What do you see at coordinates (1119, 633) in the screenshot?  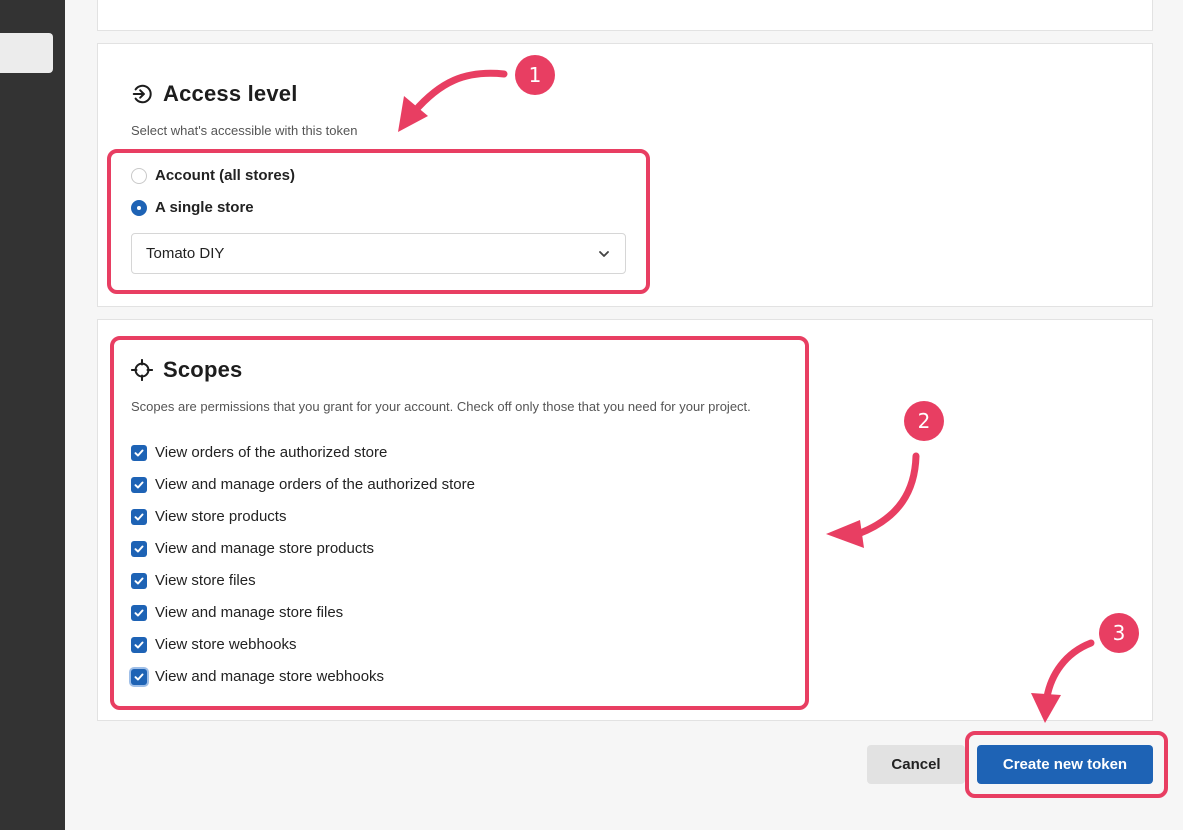 I see `step-badge-3: 3` at bounding box center [1119, 633].